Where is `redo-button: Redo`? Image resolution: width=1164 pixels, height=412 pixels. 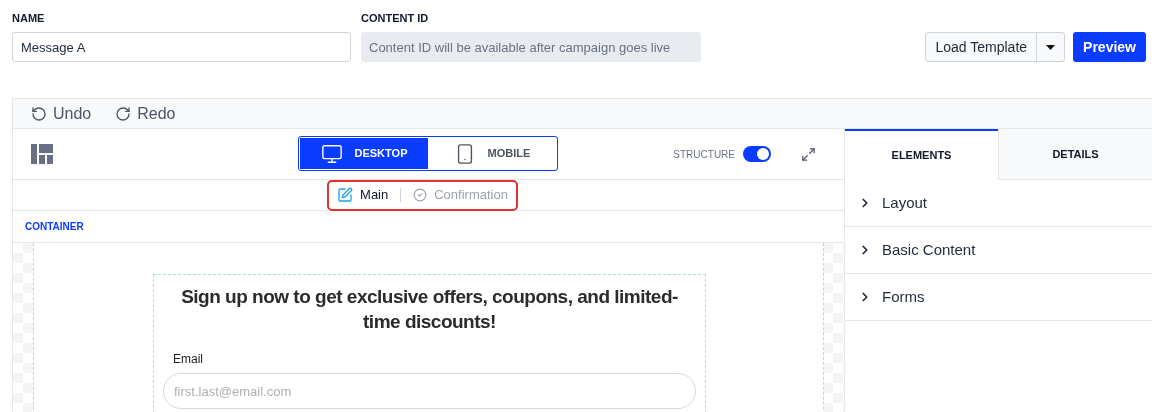
redo-button: Redo is located at coordinates (145, 113).